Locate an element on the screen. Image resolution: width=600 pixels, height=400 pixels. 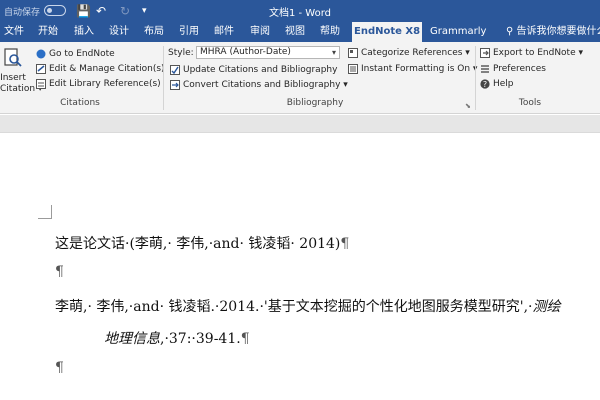
tab-view: 视图 is located at coordinates (295, 32).